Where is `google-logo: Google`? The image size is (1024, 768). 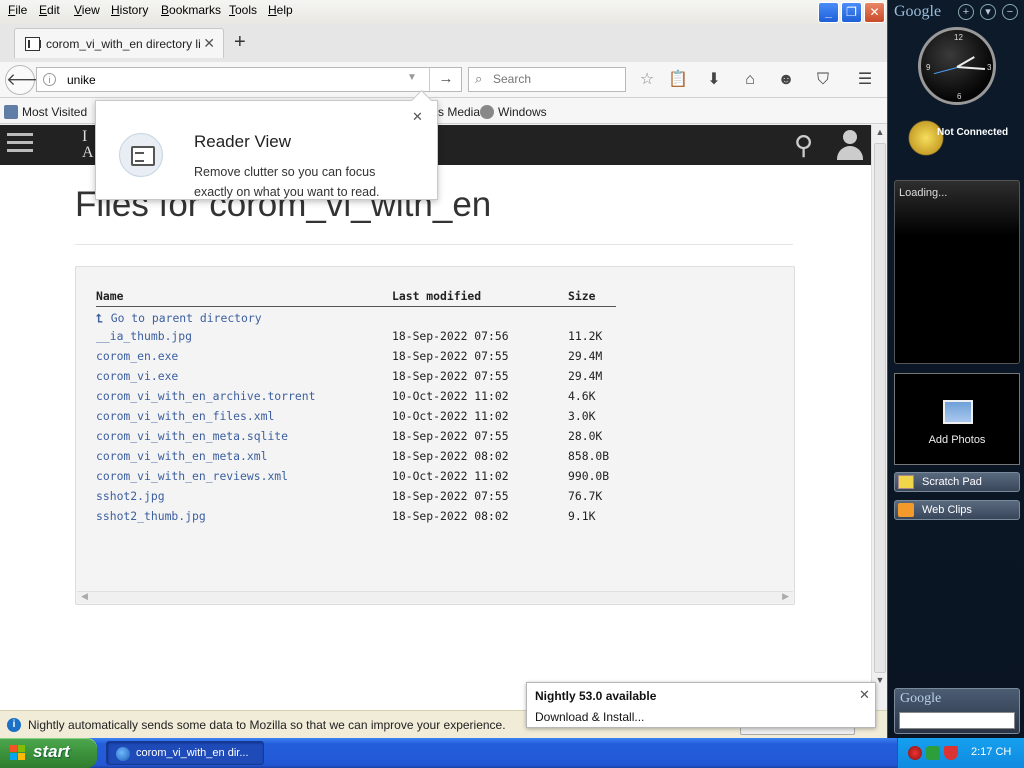 google-logo: Google is located at coordinates (917, 12).